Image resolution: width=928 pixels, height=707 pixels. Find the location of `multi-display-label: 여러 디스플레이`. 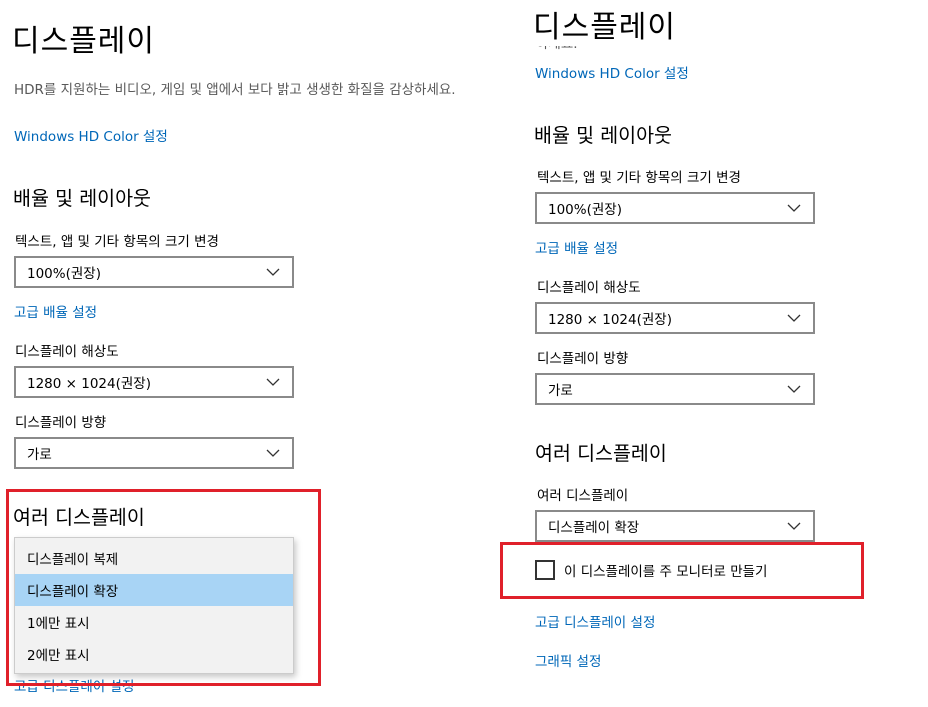

multi-display-label: 여러 디스플레이 is located at coordinates (583, 496).